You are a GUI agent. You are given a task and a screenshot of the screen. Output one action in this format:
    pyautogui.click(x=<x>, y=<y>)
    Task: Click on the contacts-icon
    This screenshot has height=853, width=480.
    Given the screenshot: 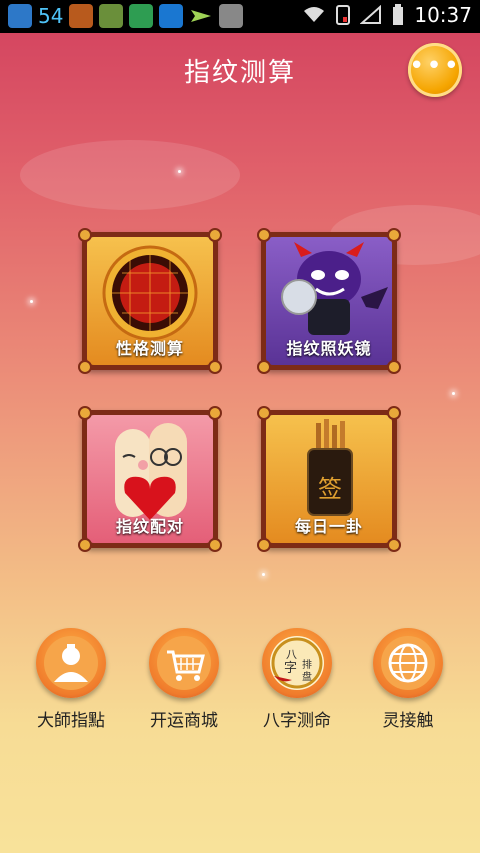 What is the action you would take?
    pyautogui.click(x=20, y=16)
    